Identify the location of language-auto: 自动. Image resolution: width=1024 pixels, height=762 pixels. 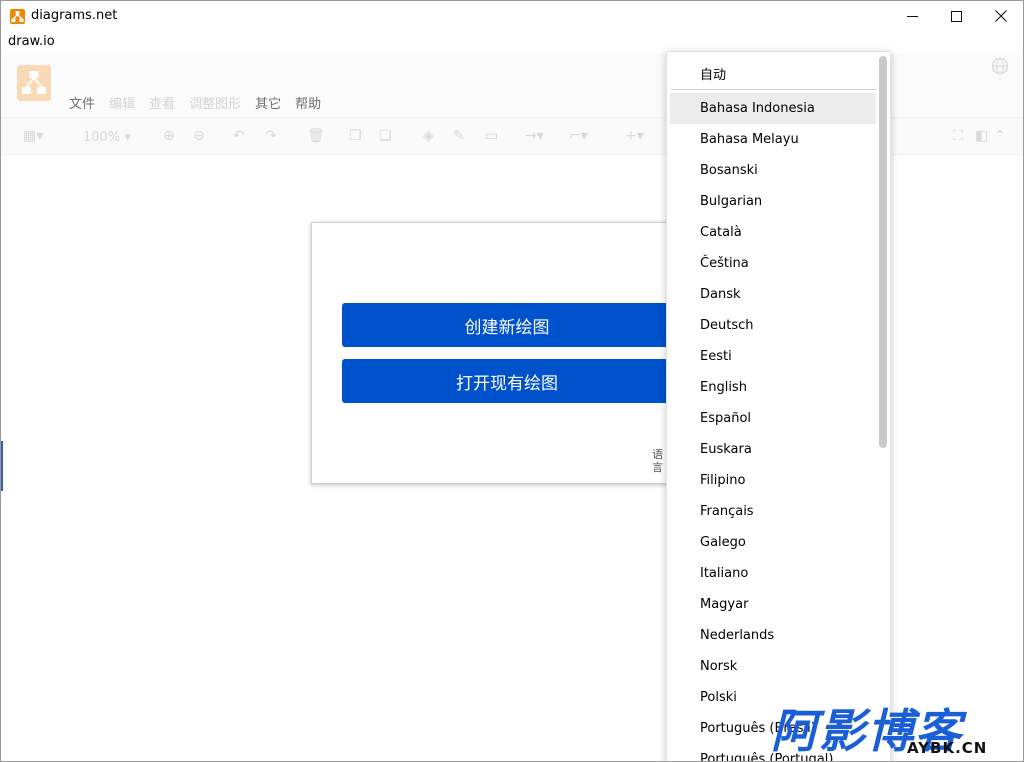
(713, 73).